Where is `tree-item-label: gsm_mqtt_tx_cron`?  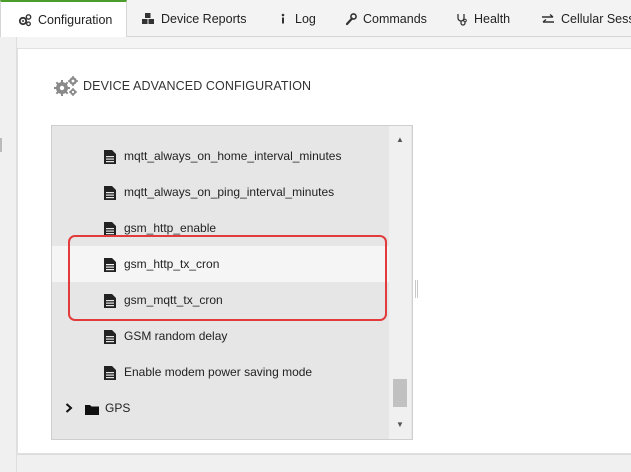 tree-item-label: gsm_mqtt_tx_cron is located at coordinates (173, 300).